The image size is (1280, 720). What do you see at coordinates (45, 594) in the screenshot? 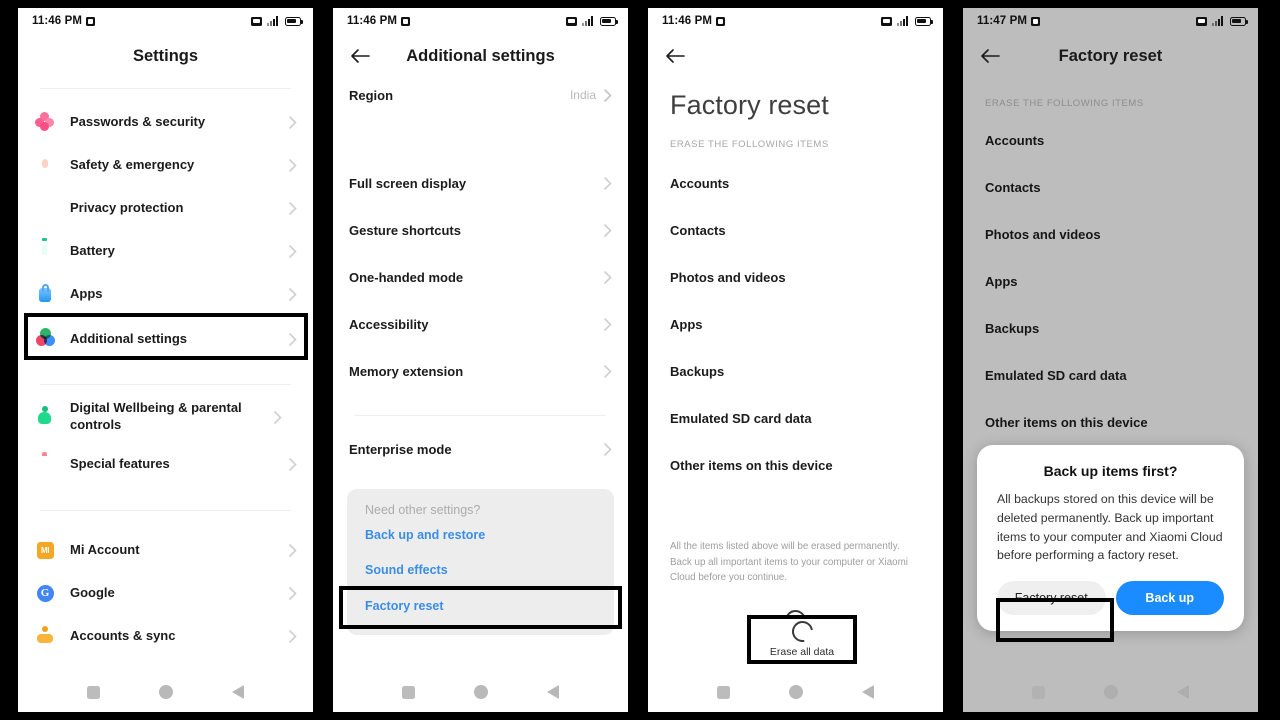
I see `google-icon: G` at bounding box center [45, 594].